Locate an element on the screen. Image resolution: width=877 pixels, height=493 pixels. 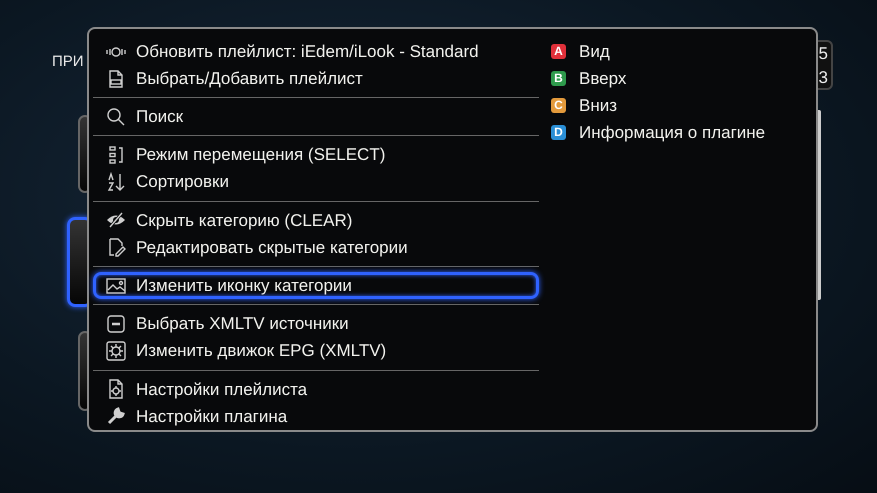
menu-item: Настройки плагина is located at coordinates (316, 416).